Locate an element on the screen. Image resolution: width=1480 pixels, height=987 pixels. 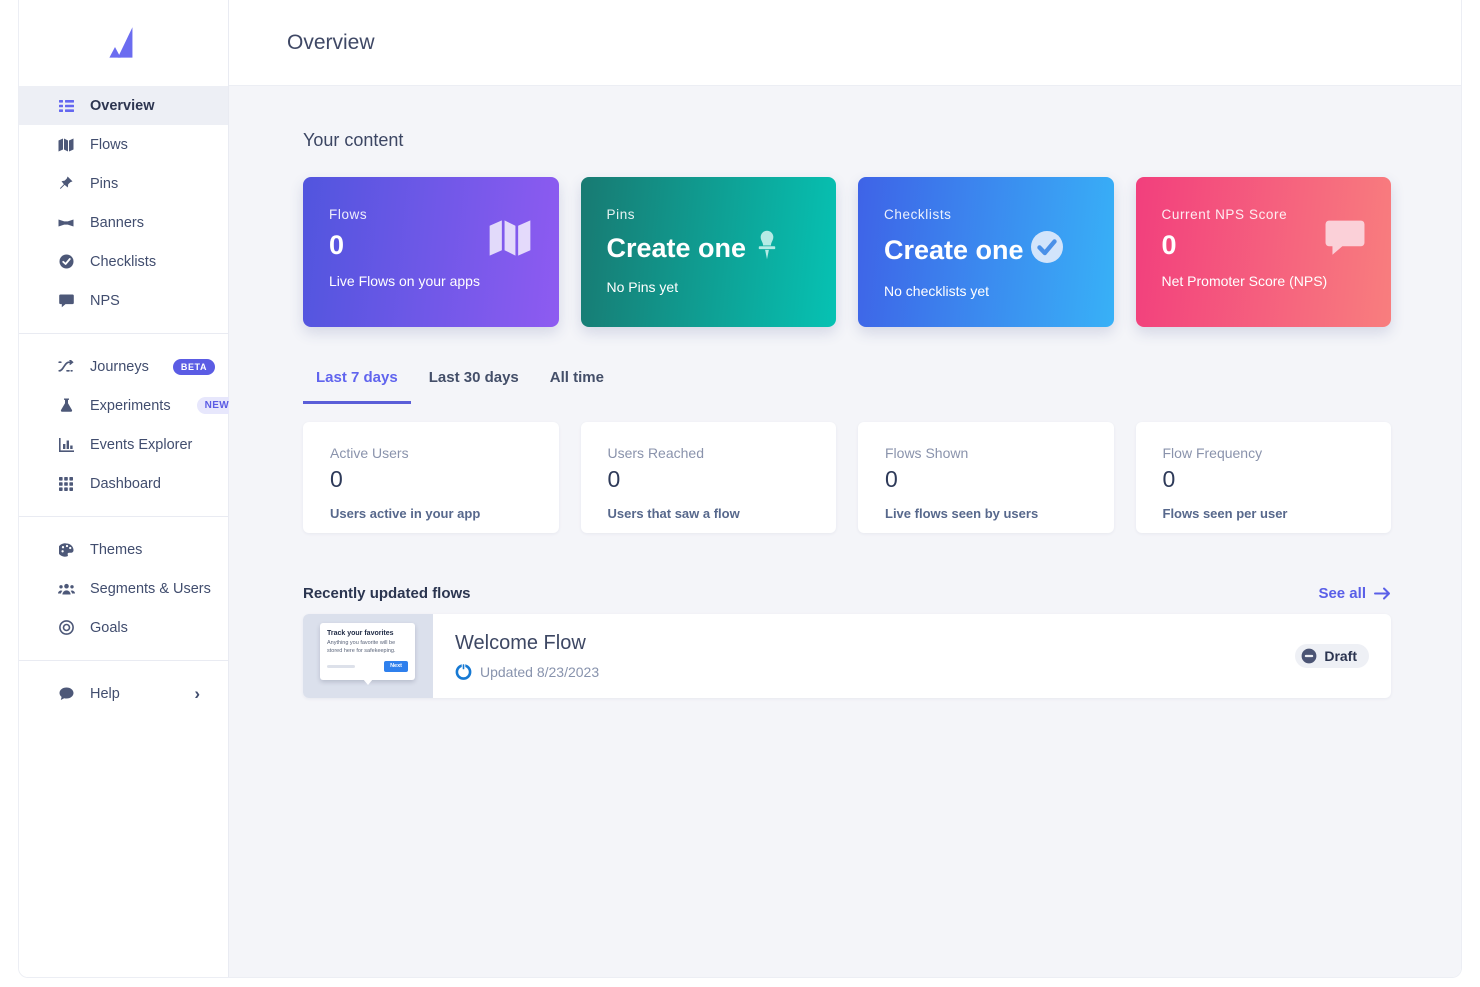
sidebar-item-label: Checklists is located at coordinates (123, 261).